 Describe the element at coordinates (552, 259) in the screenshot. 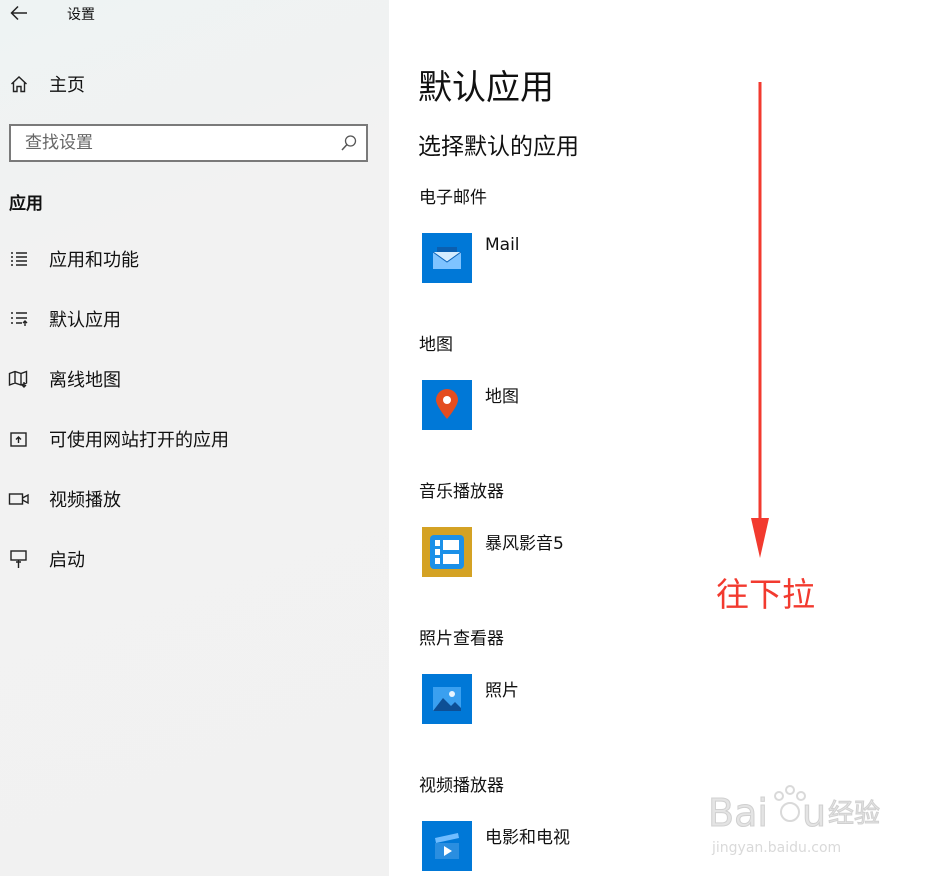

I see `default-email-app-button: Mail` at that location.